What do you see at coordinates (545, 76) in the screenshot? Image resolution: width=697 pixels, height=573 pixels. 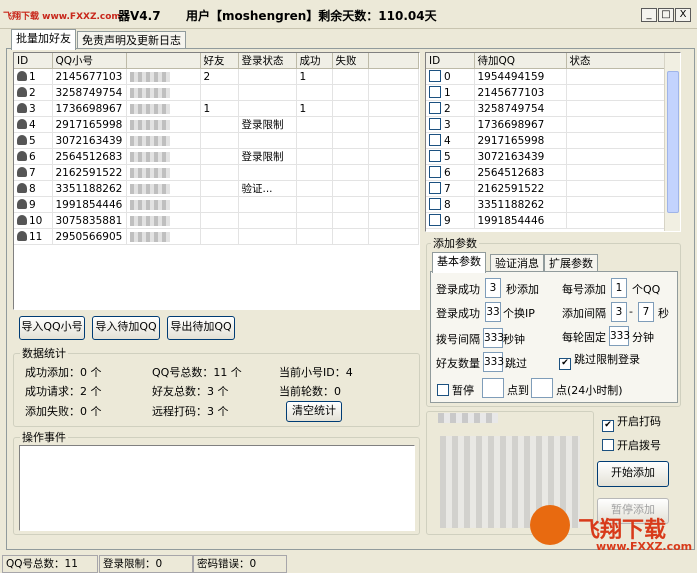 I see `table-row: 0 1954494159` at bounding box center [545, 76].